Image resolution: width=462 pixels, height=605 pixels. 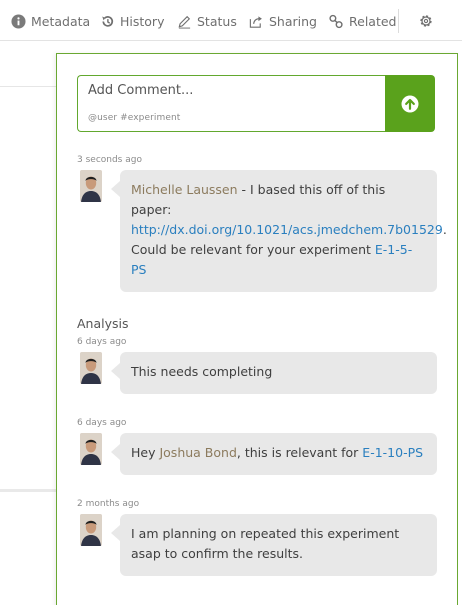 I want to click on comment-text: Hey, so click(x=145, y=452).